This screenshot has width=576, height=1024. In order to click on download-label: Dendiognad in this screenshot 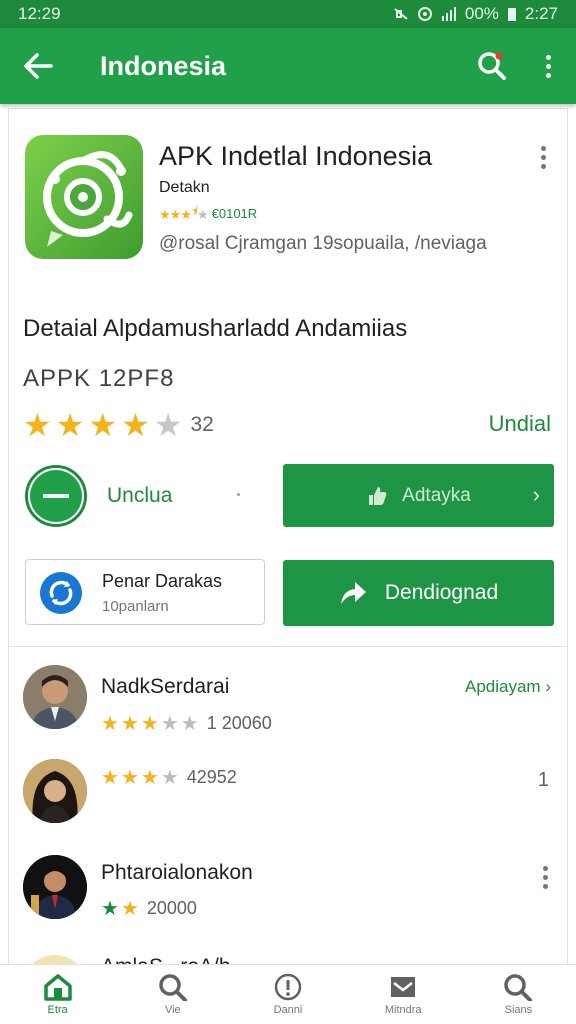, I will do `click(441, 592)`.